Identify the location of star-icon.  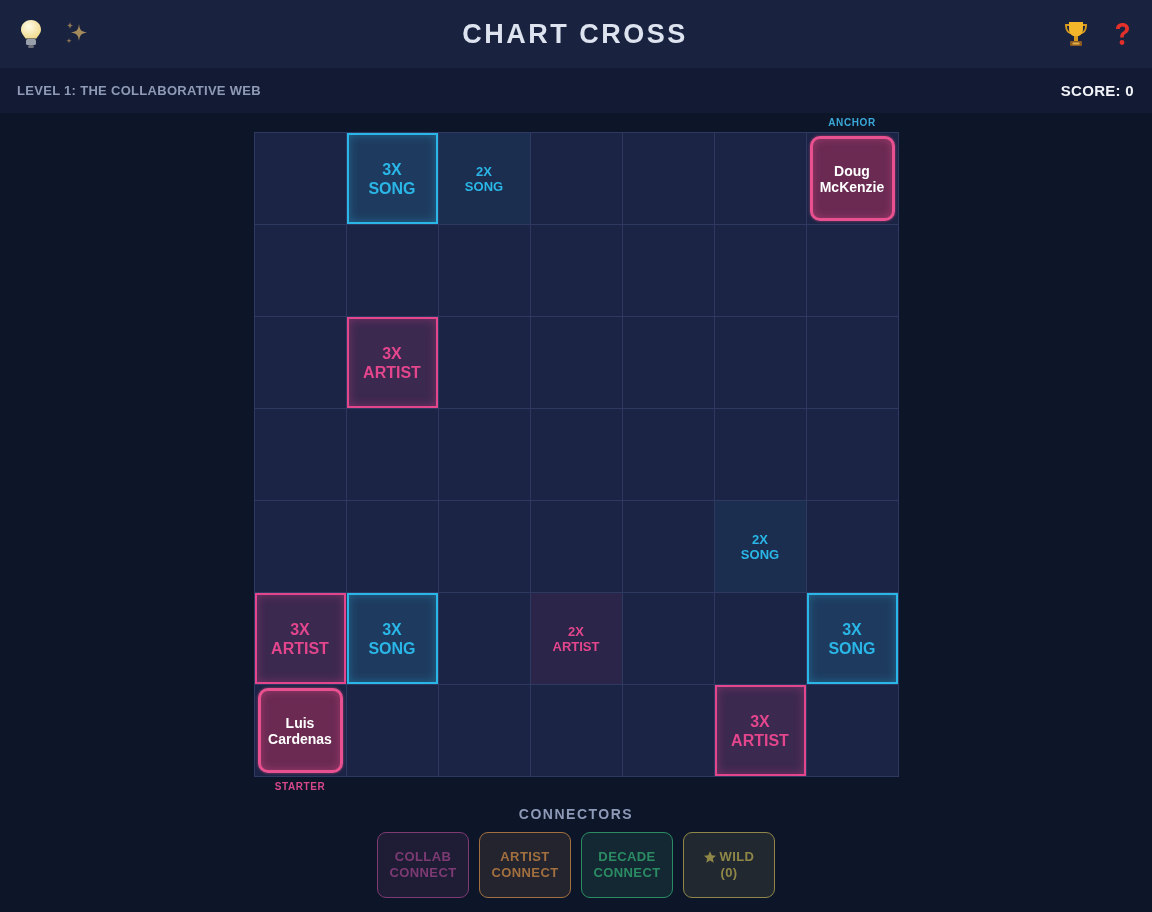
(709, 857).